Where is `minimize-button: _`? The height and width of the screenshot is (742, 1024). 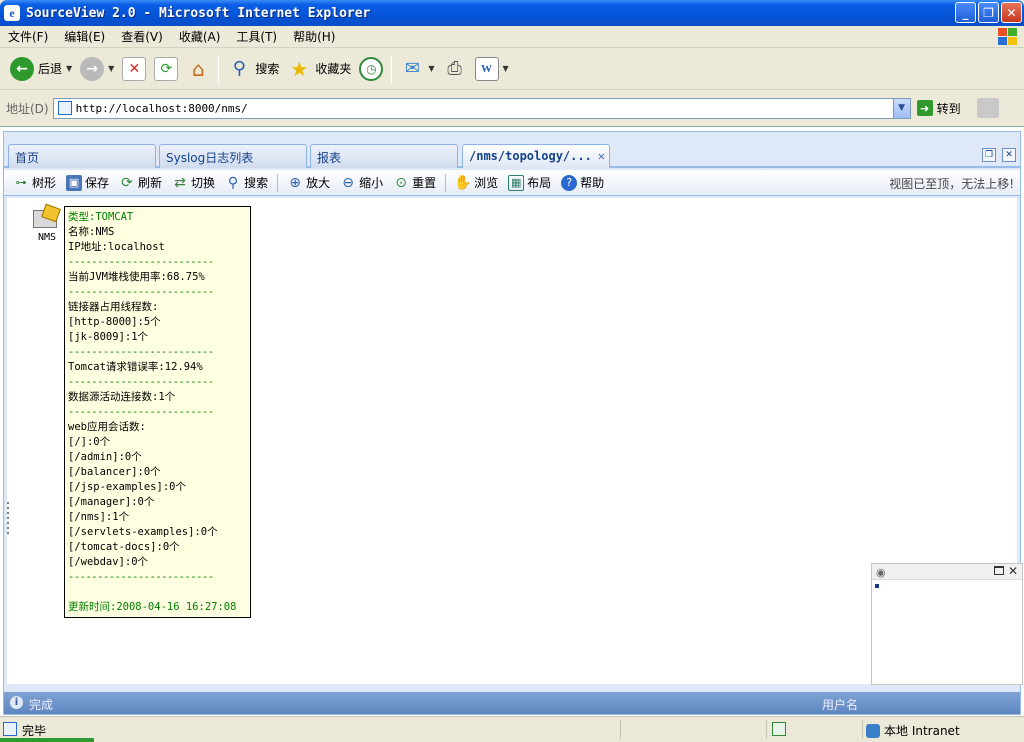 minimize-button: _ is located at coordinates (965, 12).